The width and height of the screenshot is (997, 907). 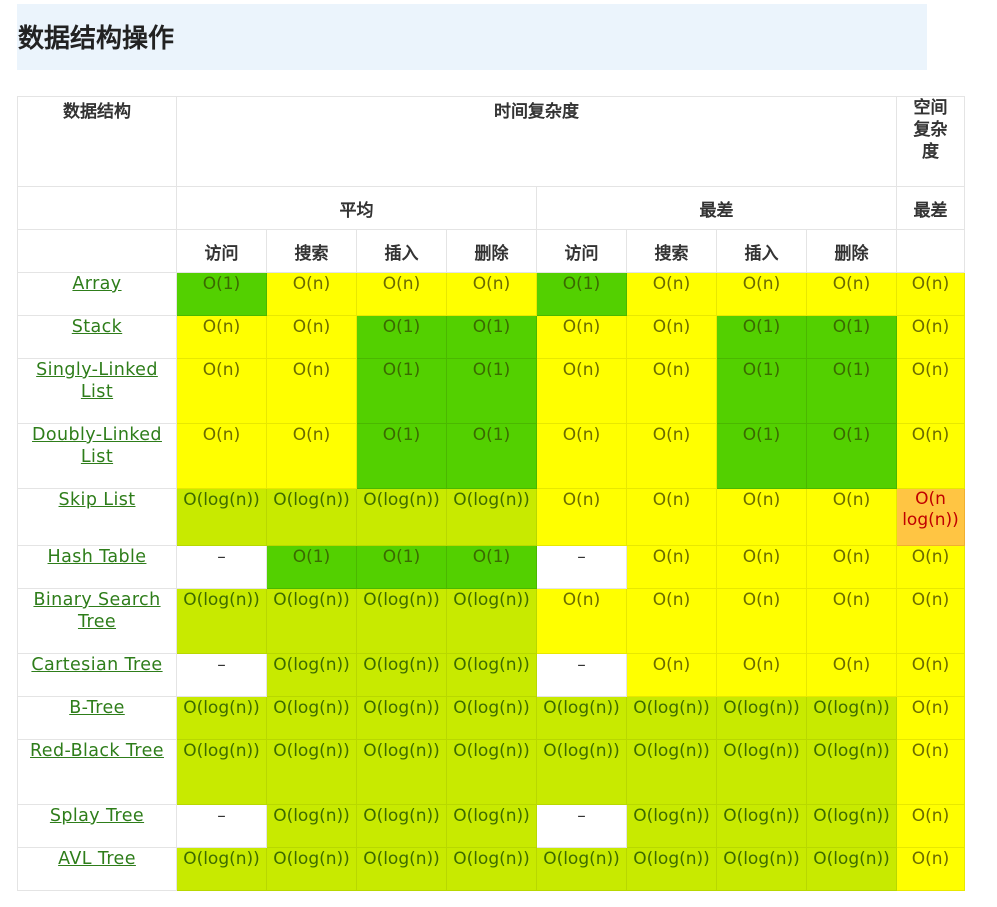 I want to click on data-structure-link: Doubly-Linked List, so click(x=97, y=446).